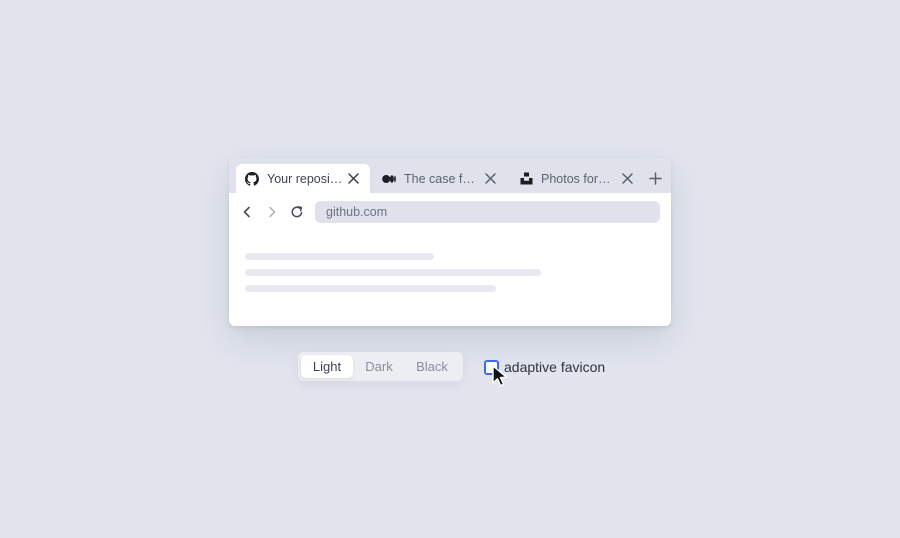 The width and height of the screenshot is (900, 538). What do you see at coordinates (526, 179) in the screenshot?
I see `unsplash-icon` at bounding box center [526, 179].